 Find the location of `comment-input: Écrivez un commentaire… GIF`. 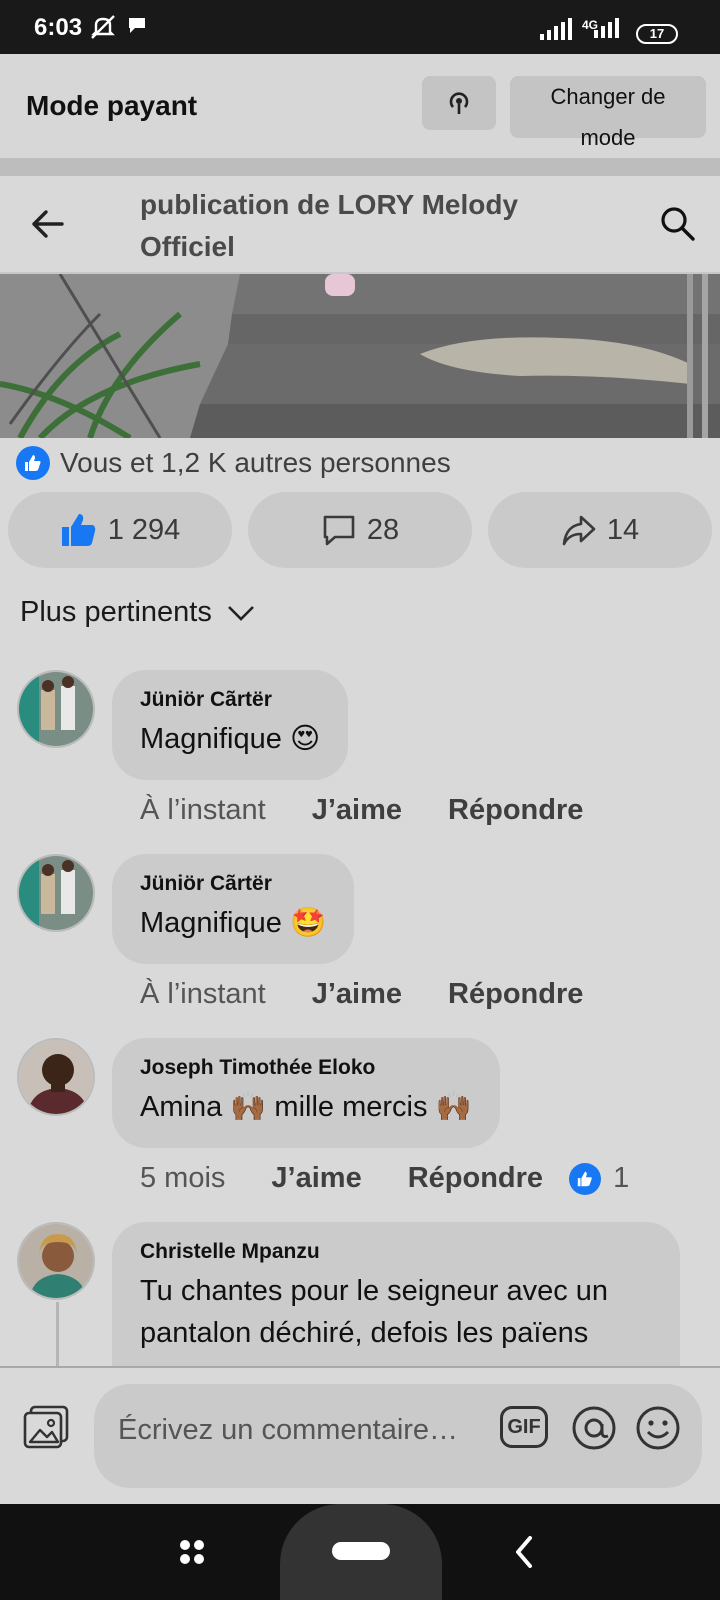

comment-input: Écrivez un commentaire… GIF is located at coordinates (398, 1436).